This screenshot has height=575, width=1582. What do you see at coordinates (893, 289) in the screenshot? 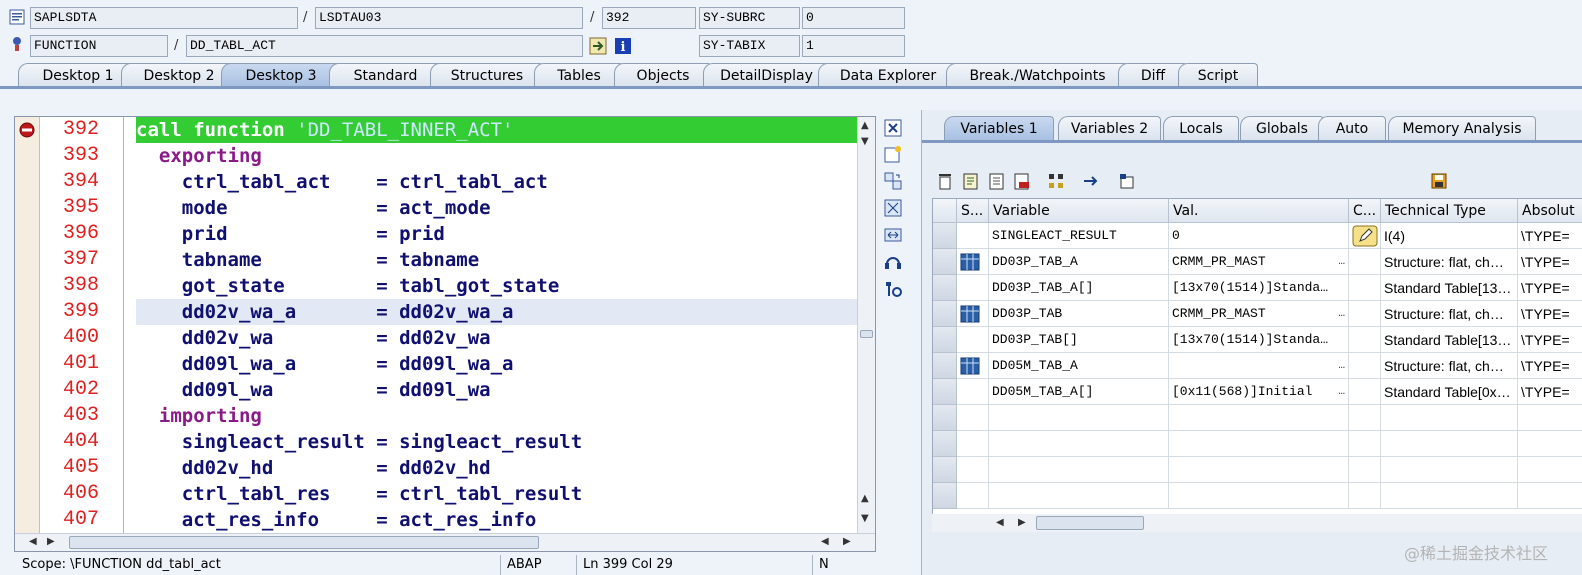
I see `settings-icon` at bounding box center [893, 289].